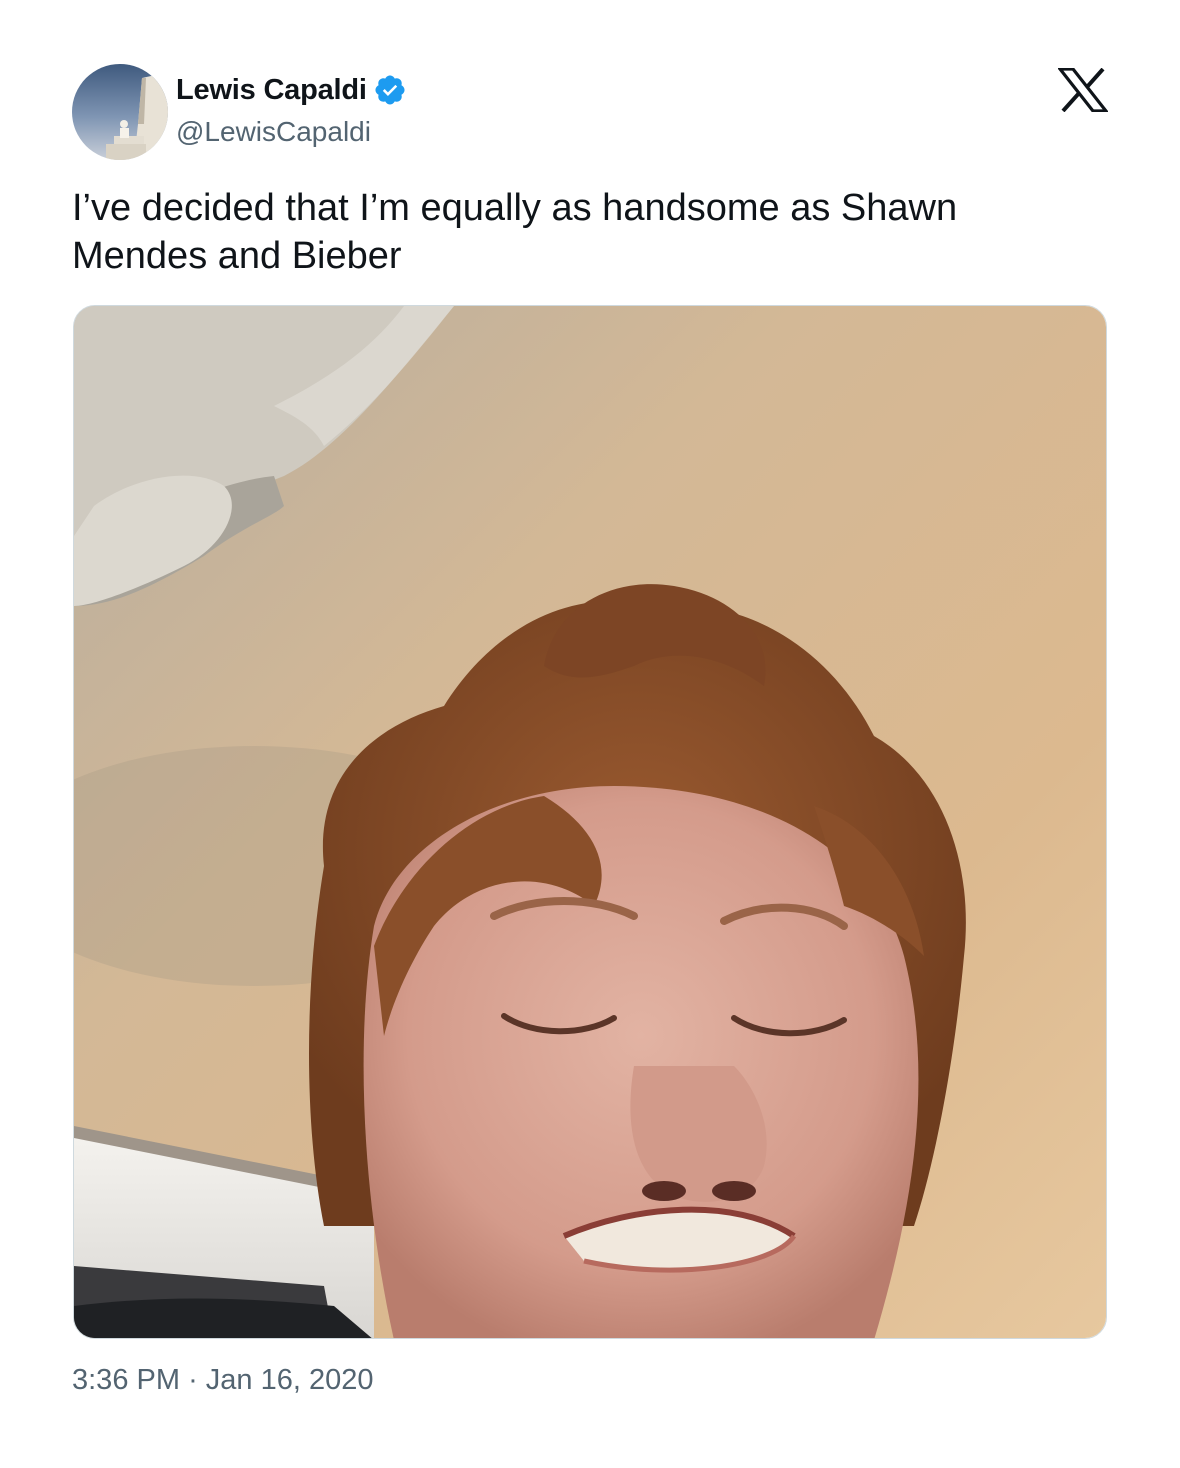  I want to click on tweet-date: Jan 16, 2020, so click(289, 1380).